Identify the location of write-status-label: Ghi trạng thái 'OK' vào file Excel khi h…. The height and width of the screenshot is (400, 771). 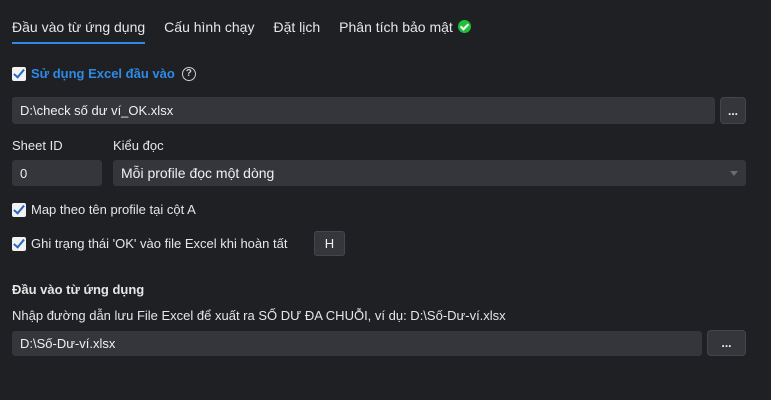
(159, 243).